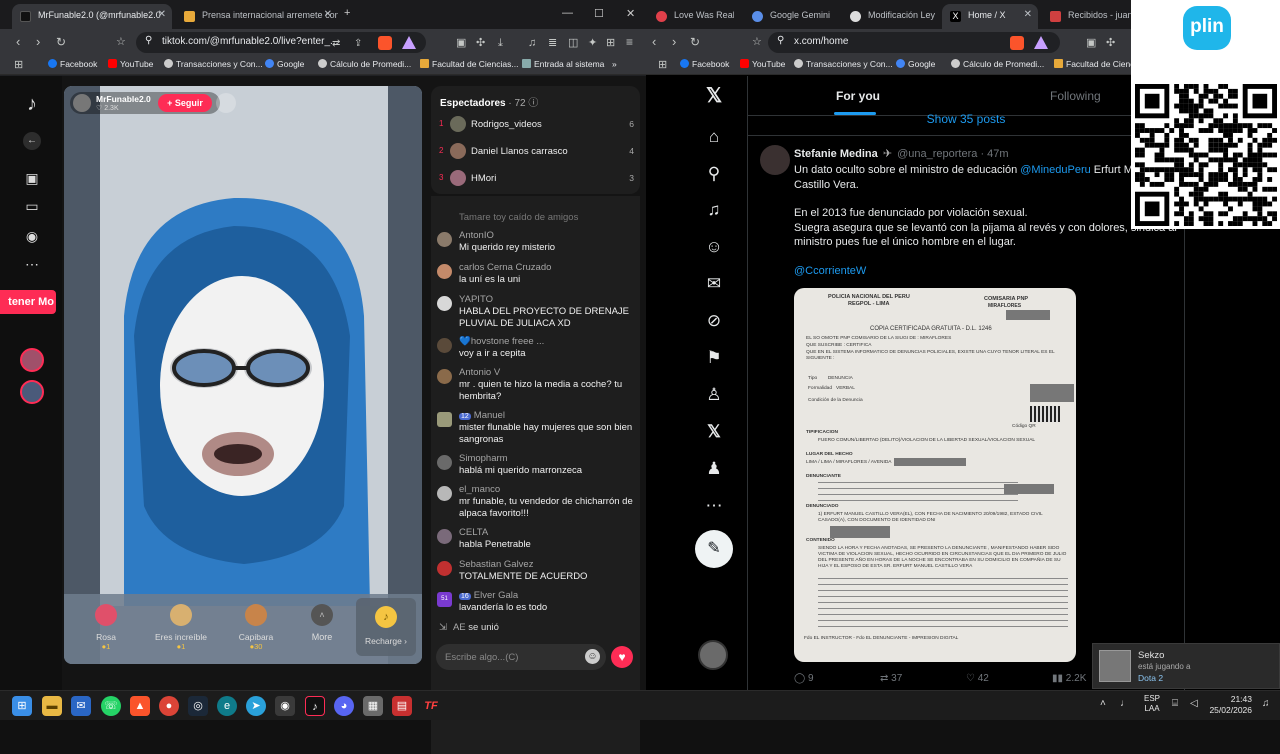 Image resolution: width=1280 pixels, height=754 pixels. Describe the element at coordinates (994, 154) in the screenshot. I see `post-time: · 47m` at that location.